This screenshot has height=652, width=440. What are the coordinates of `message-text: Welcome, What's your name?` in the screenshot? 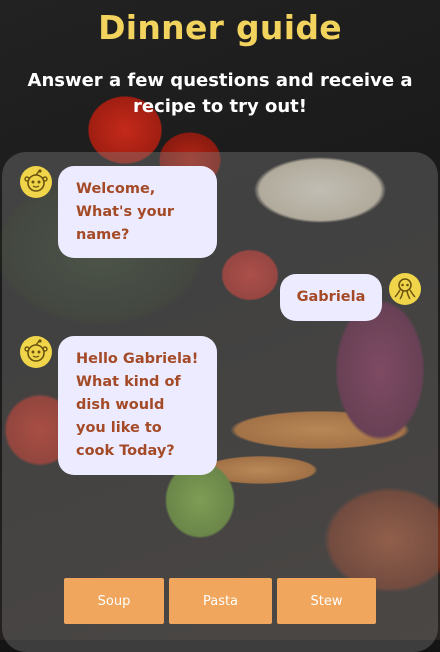 It's located at (125, 212).